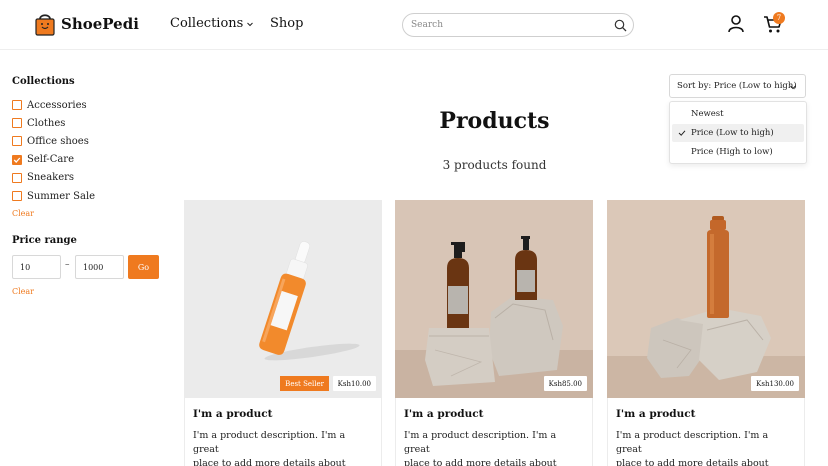  What do you see at coordinates (775, 383) in the screenshot?
I see `price-tag: Ksh130.00` at bounding box center [775, 383].